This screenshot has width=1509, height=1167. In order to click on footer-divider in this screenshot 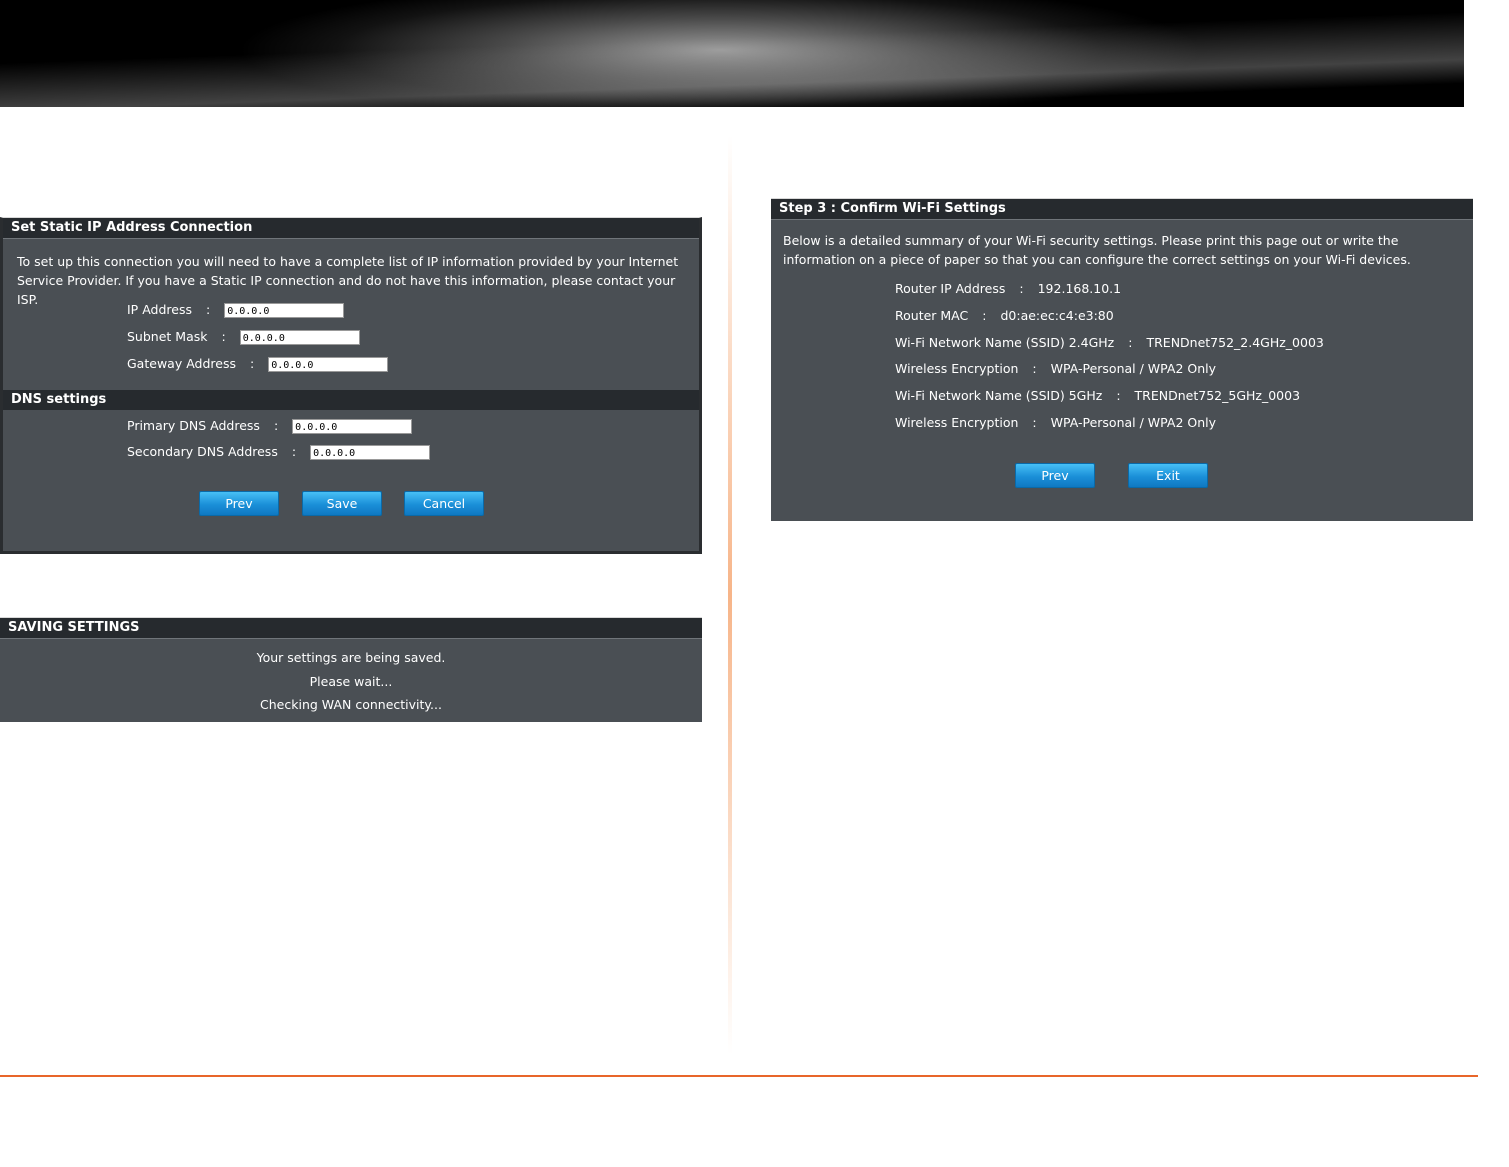, I will do `click(739, 1076)`.